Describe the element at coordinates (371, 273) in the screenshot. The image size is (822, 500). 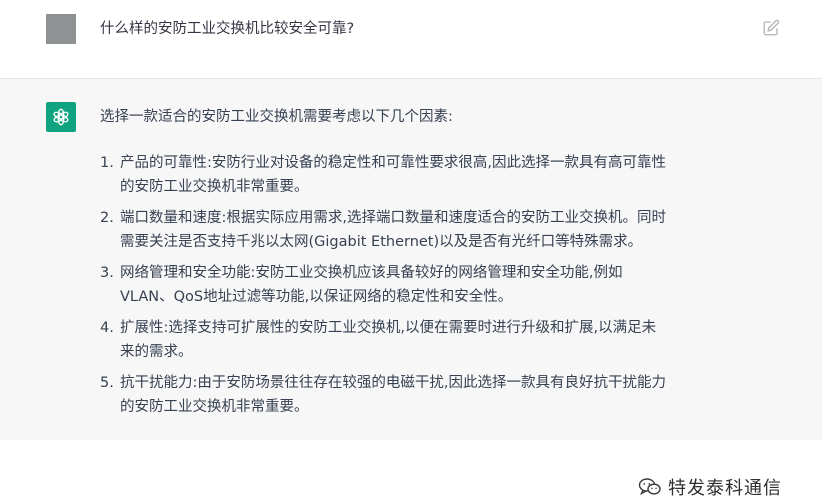
I see `list-item-line: 网络管理和安全功能:安防工业交换机应该具备较好的网络管理和安全功能,例如` at that location.